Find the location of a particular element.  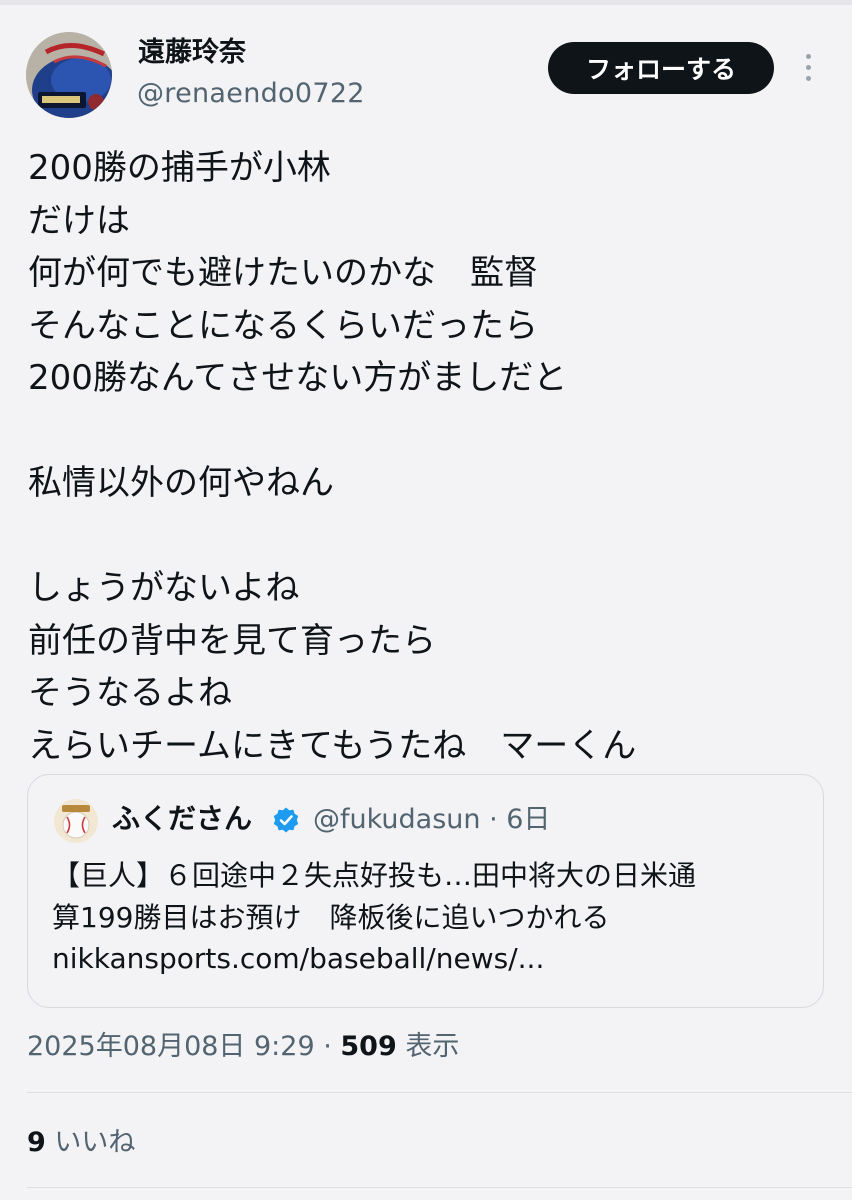

verified-badge-icon is located at coordinates (286, 820).